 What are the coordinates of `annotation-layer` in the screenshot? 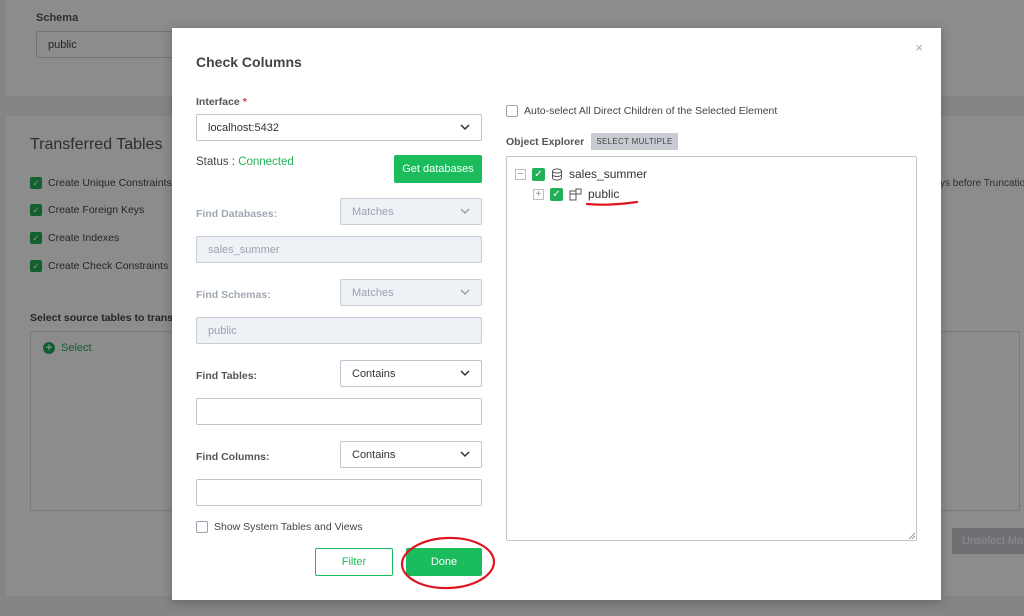 It's located at (519, 395).